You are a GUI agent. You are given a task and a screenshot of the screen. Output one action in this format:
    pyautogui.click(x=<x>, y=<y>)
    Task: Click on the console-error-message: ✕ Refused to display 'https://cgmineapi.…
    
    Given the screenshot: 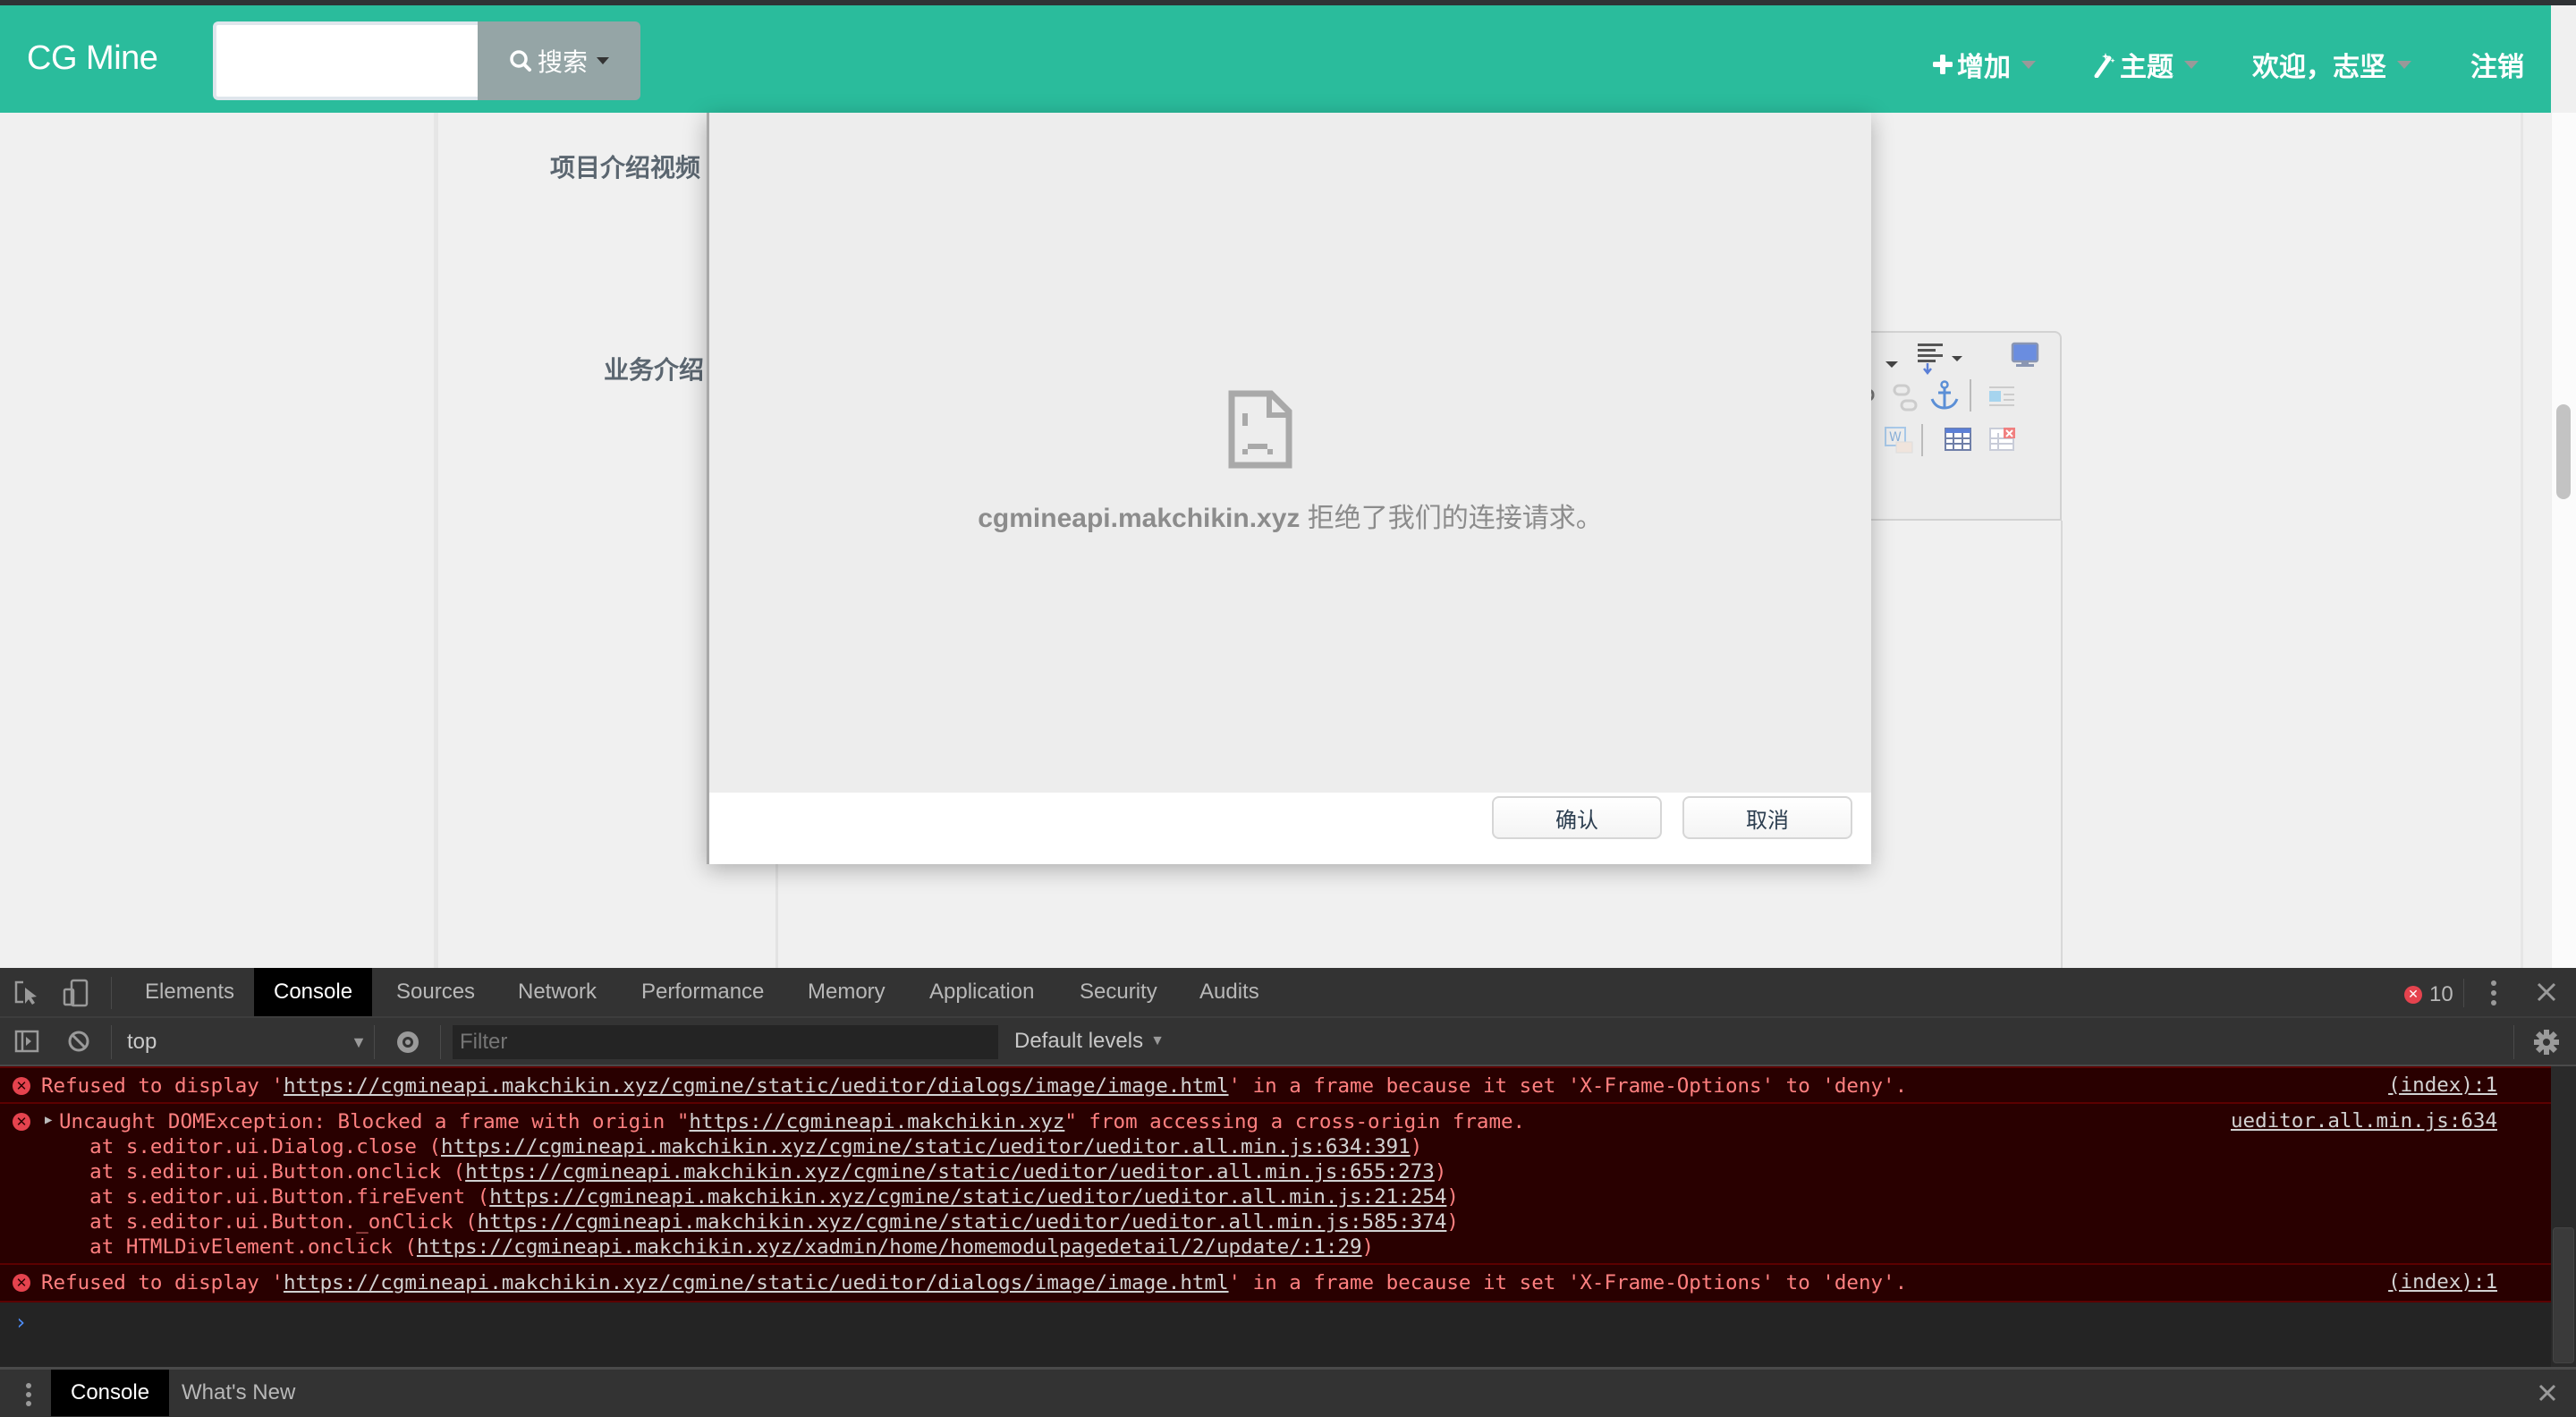 What is the action you would take?
    pyautogui.click(x=1275, y=1085)
    